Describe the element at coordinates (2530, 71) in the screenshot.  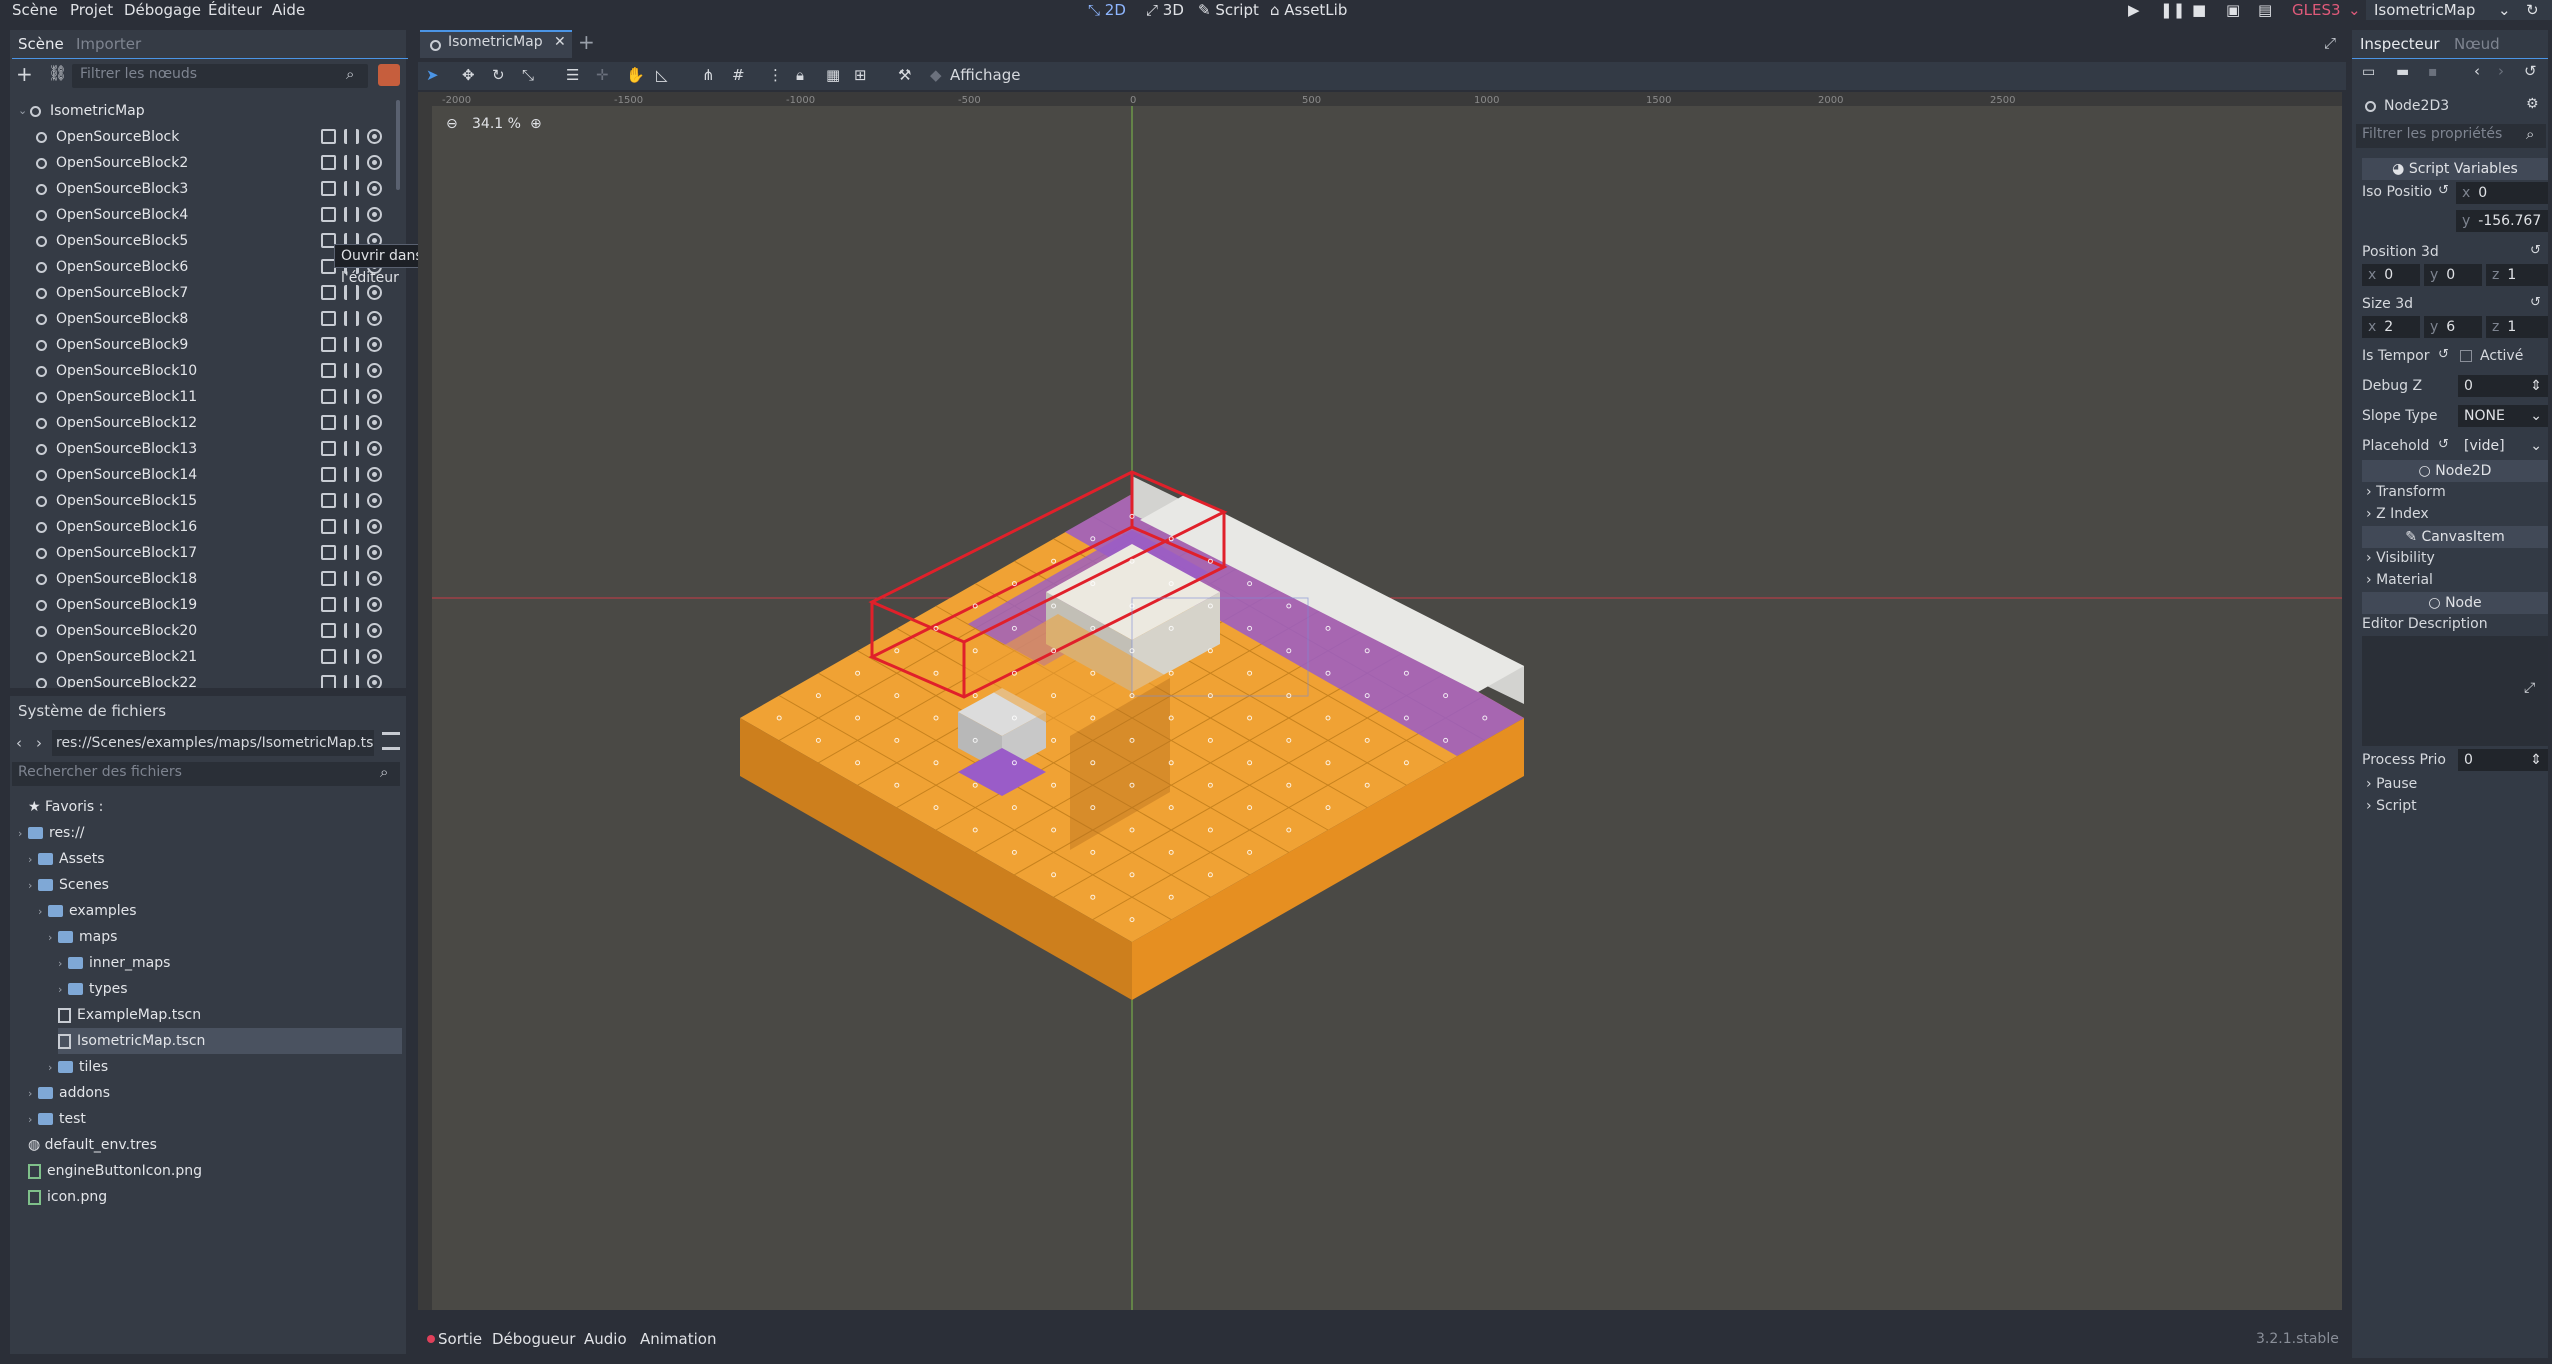
I see `history-icon: ↺` at that location.